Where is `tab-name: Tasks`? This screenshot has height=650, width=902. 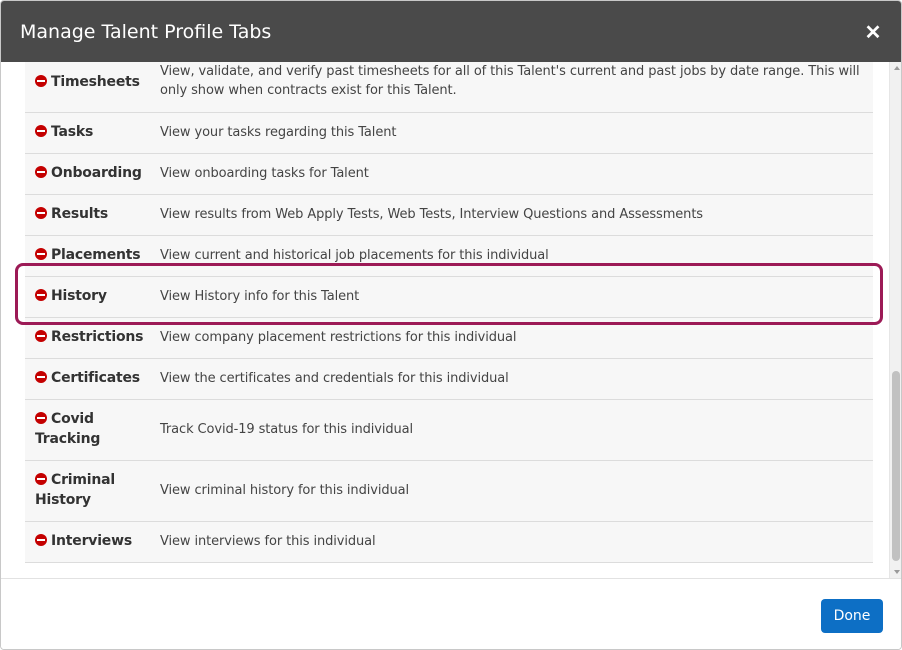 tab-name: Tasks is located at coordinates (72, 132).